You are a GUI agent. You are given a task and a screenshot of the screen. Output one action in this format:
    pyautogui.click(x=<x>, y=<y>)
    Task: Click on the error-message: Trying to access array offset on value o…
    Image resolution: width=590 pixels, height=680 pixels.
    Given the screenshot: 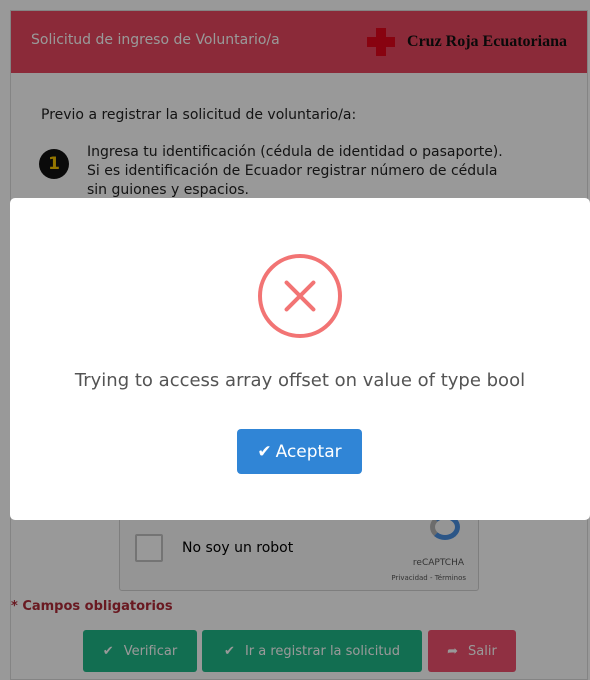 What is the action you would take?
    pyautogui.click(x=300, y=380)
    